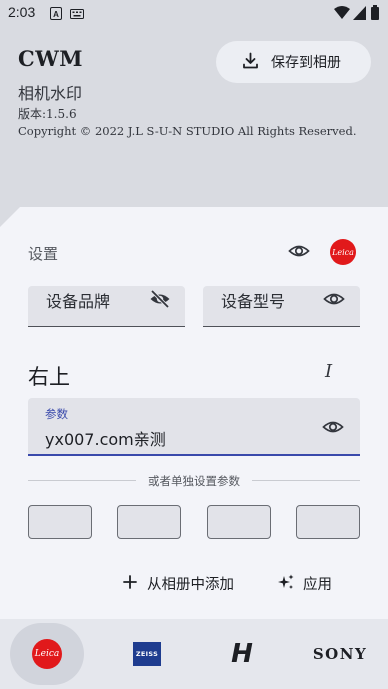 The image size is (388, 689). I want to click on param-field: 参数 yx007.com亲测, so click(194, 427).